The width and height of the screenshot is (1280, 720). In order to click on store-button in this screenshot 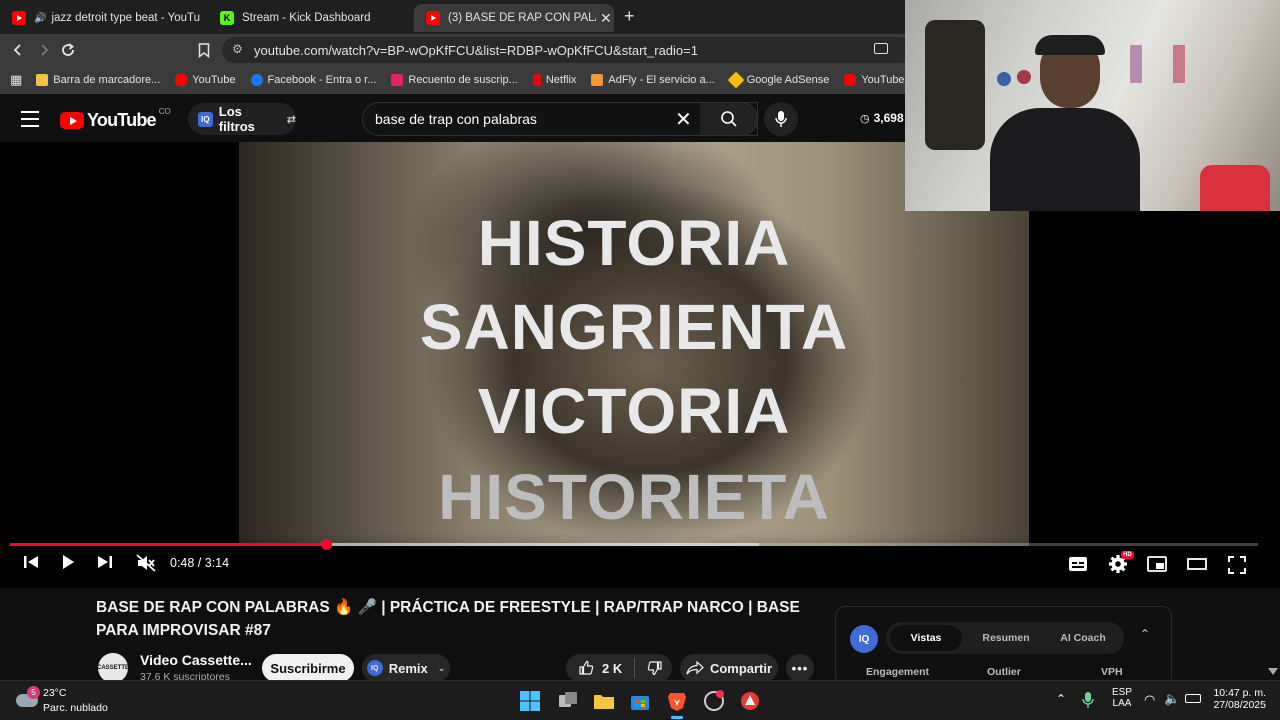, I will do `click(640, 701)`.